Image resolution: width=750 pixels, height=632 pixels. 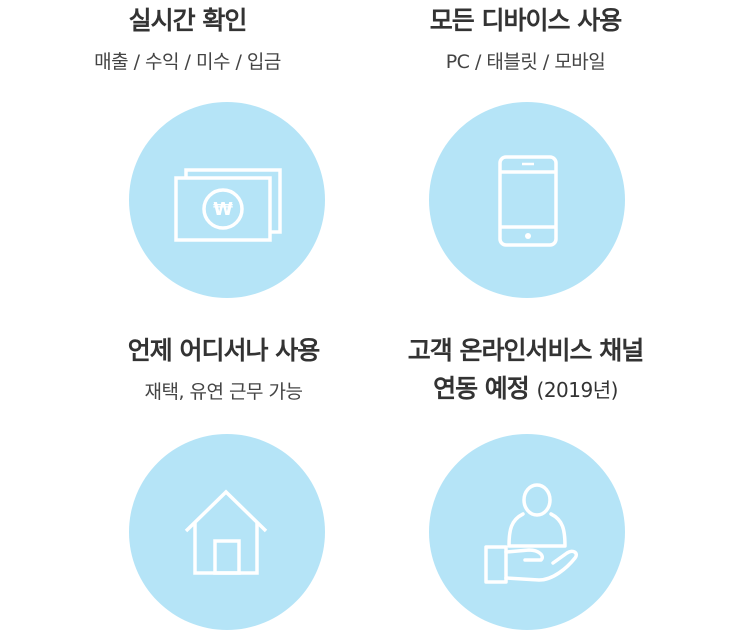 I want to click on feature-all-devices: 모든 디바이스 사용 PC / 태블릿 / 모바일, so click(x=525, y=39).